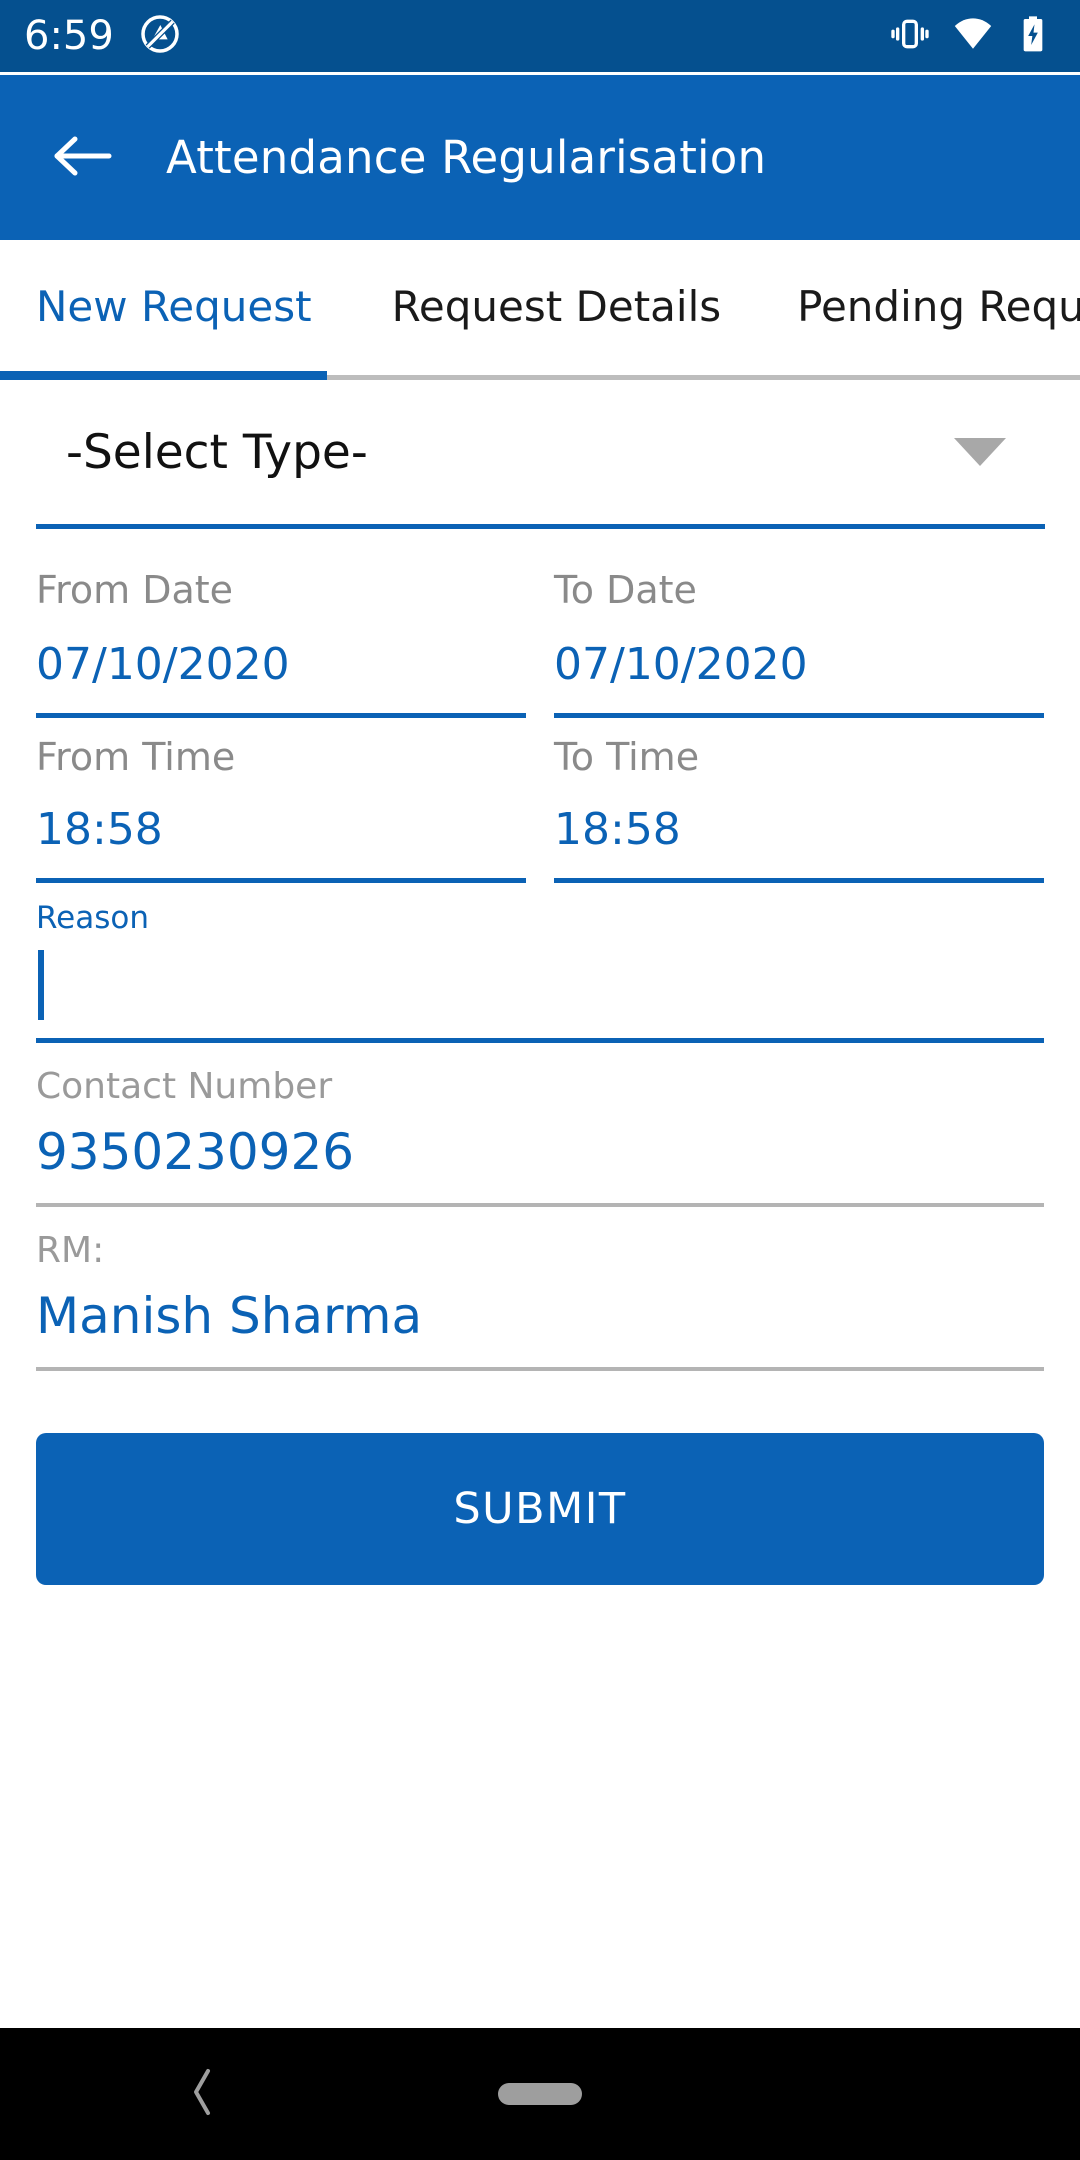 Image resolution: width=1080 pixels, height=2160 pixels. I want to click on submit-area: SUBMIT, so click(540, 1509).